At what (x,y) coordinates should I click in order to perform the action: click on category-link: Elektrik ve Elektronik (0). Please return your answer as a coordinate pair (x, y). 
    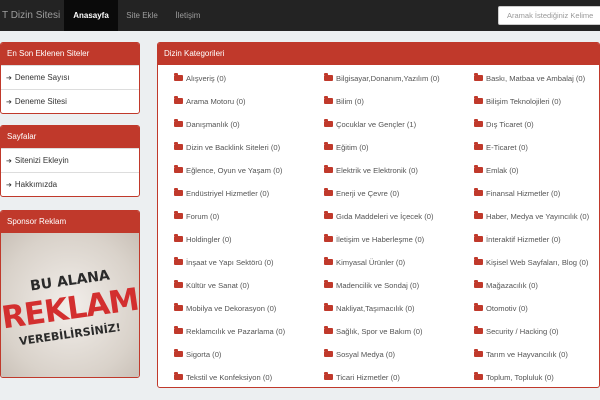
    Looking at the image, I should click on (371, 171).